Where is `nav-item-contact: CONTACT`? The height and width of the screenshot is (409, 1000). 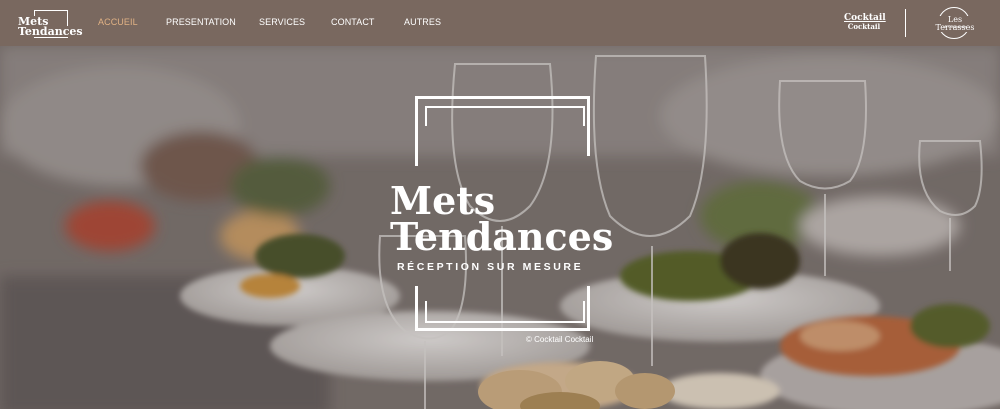
nav-item-contact: CONTACT is located at coordinates (353, 22).